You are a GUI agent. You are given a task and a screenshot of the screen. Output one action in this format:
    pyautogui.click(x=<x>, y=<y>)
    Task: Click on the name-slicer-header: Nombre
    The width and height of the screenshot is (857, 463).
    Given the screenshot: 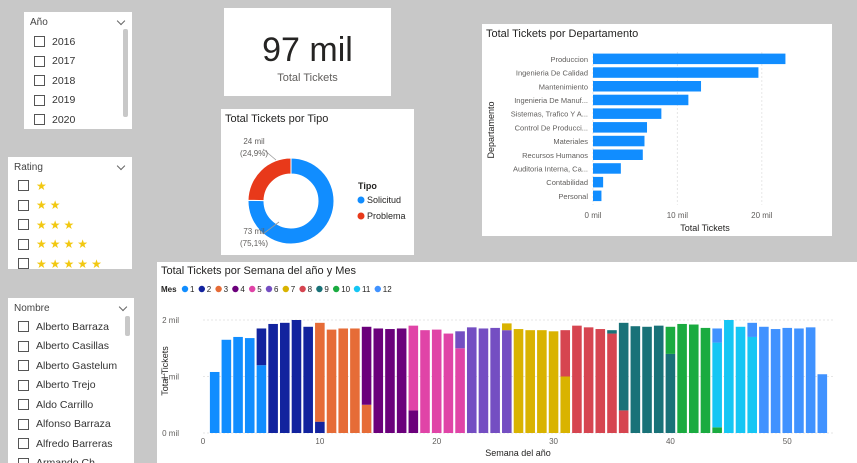 What is the action you would take?
    pyautogui.click(x=71, y=308)
    